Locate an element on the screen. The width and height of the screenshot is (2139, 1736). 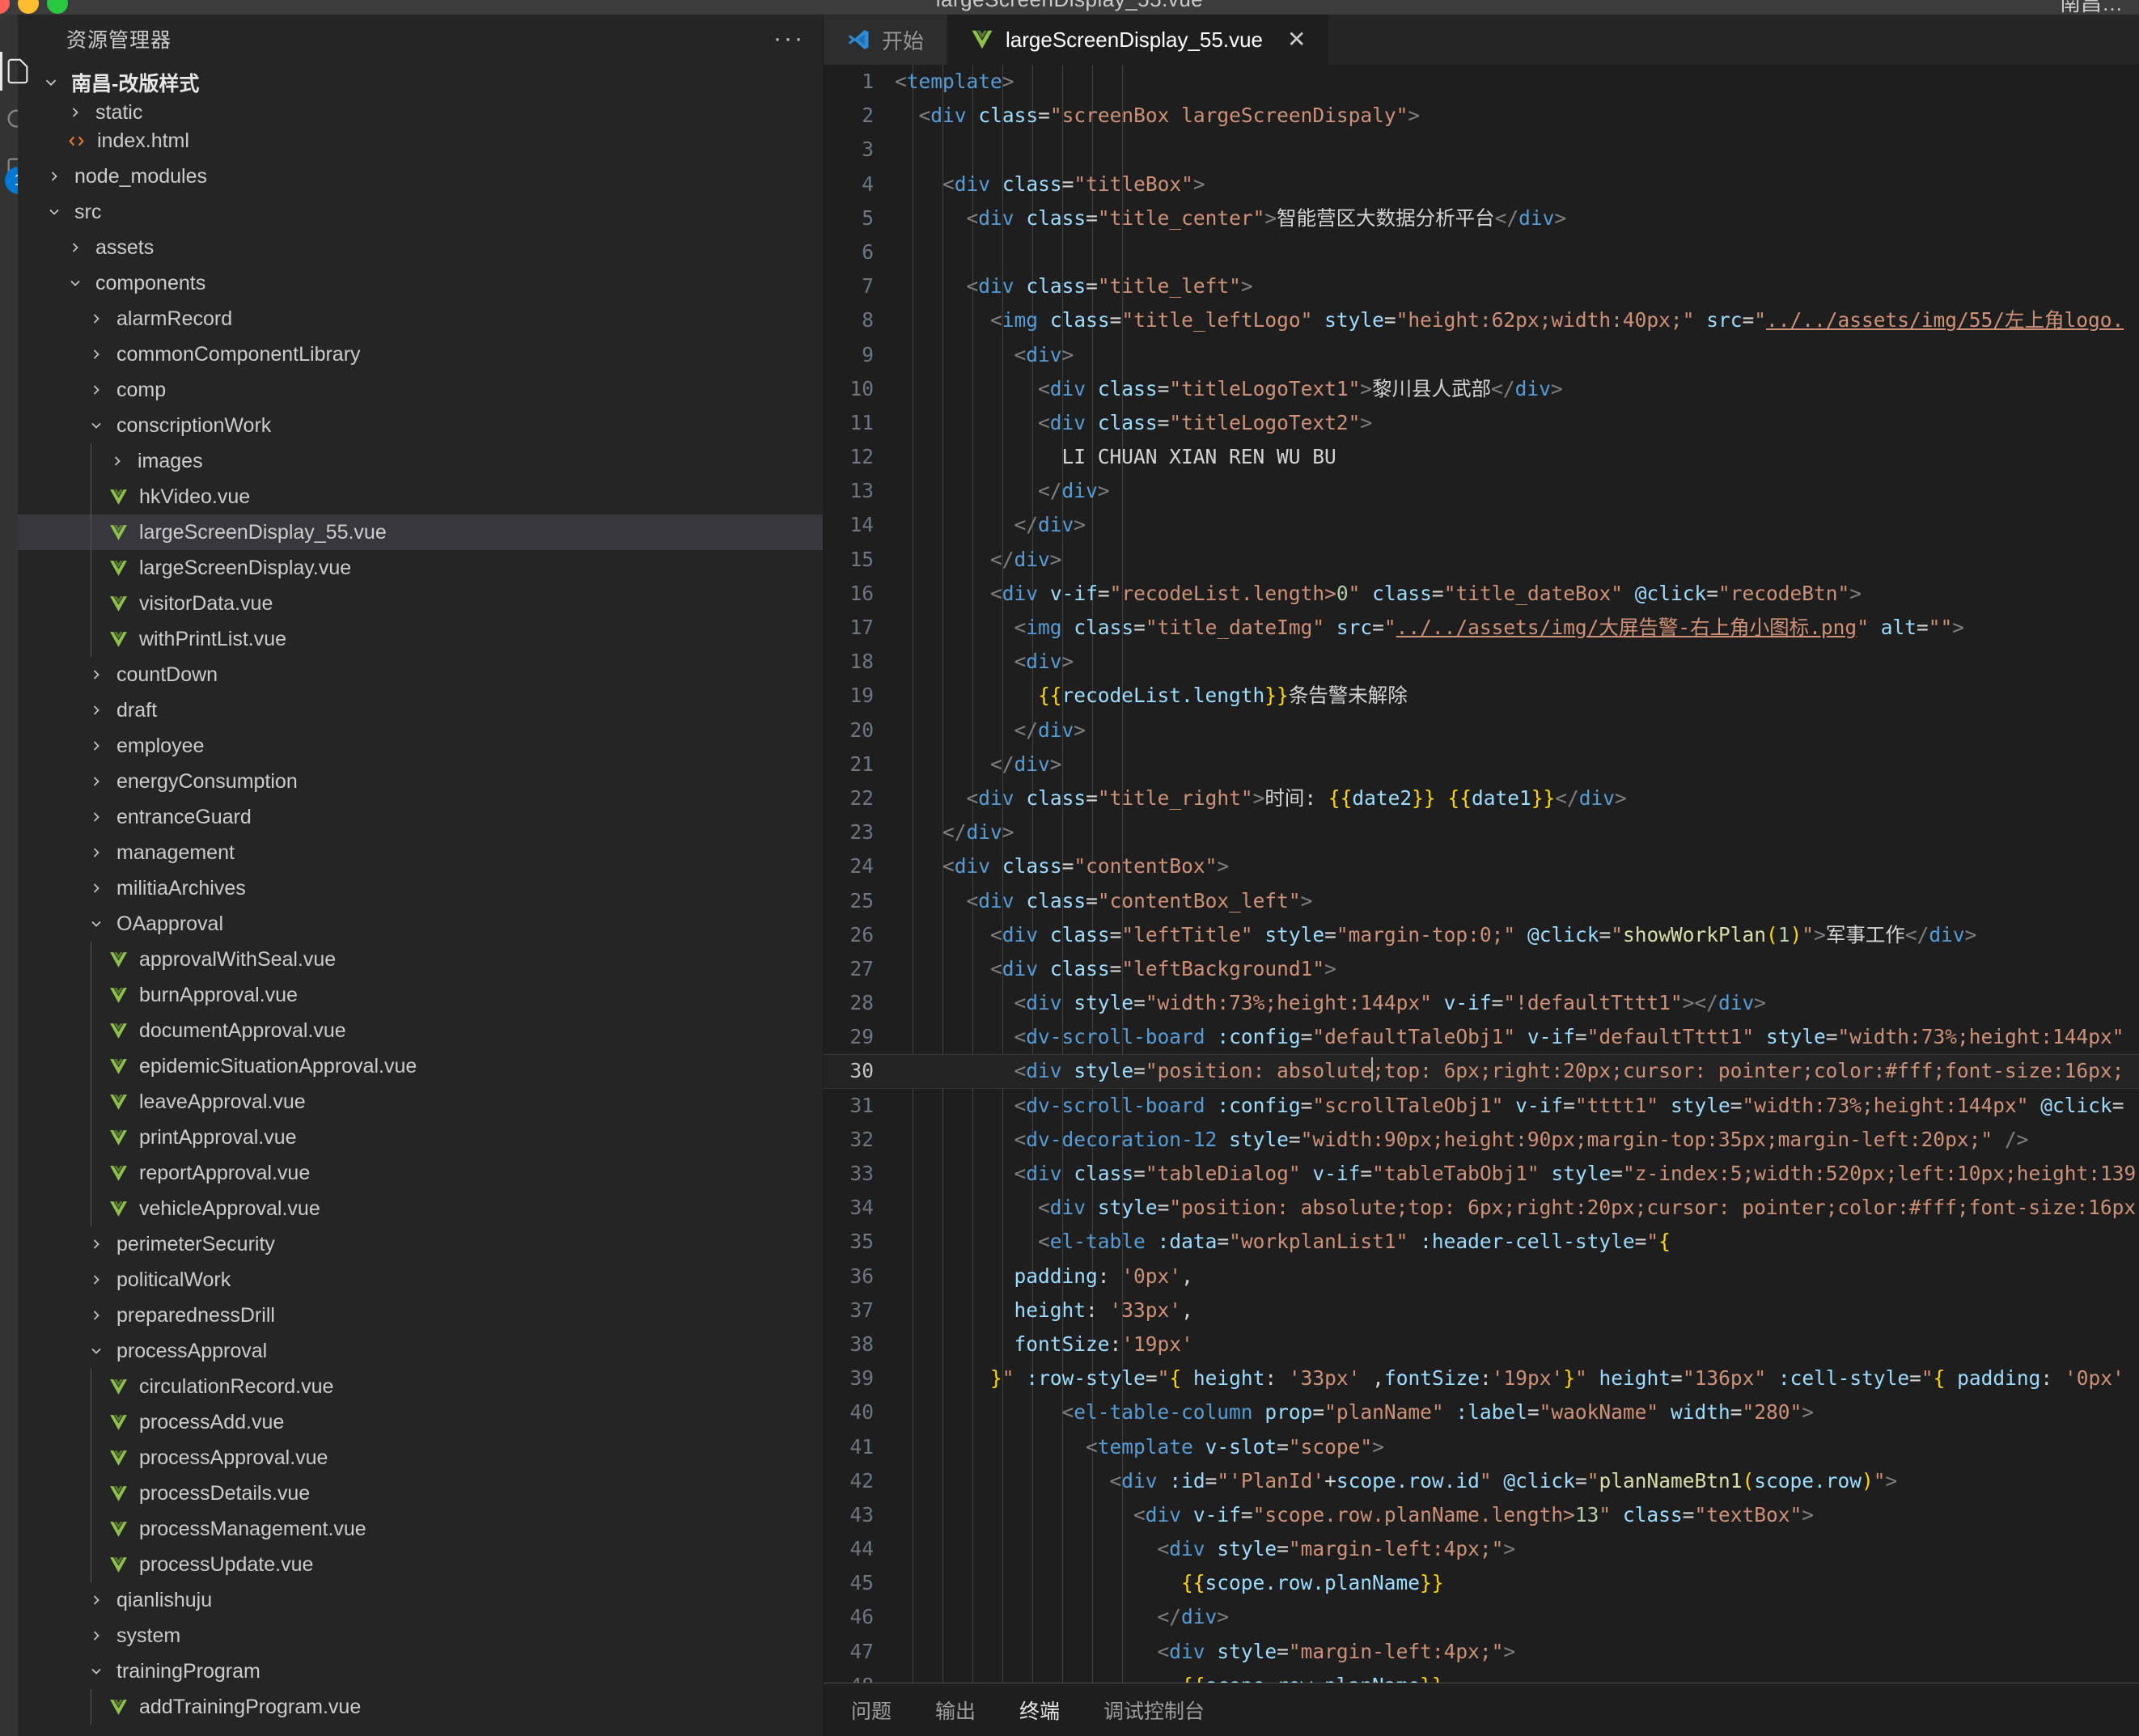
file-tree-file-row: index.html is located at coordinates (420, 141).